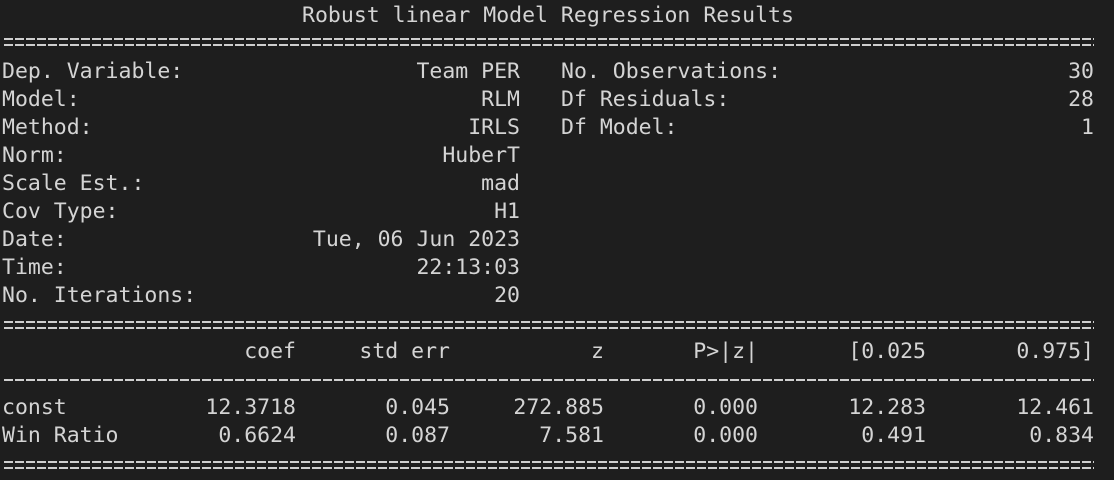 The height and width of the screenshot is (480, 1114). What do you see at coordinates (417, 435) in the screenshot?
I see `table-cell: 0.087` at bounding box center [417, 435].